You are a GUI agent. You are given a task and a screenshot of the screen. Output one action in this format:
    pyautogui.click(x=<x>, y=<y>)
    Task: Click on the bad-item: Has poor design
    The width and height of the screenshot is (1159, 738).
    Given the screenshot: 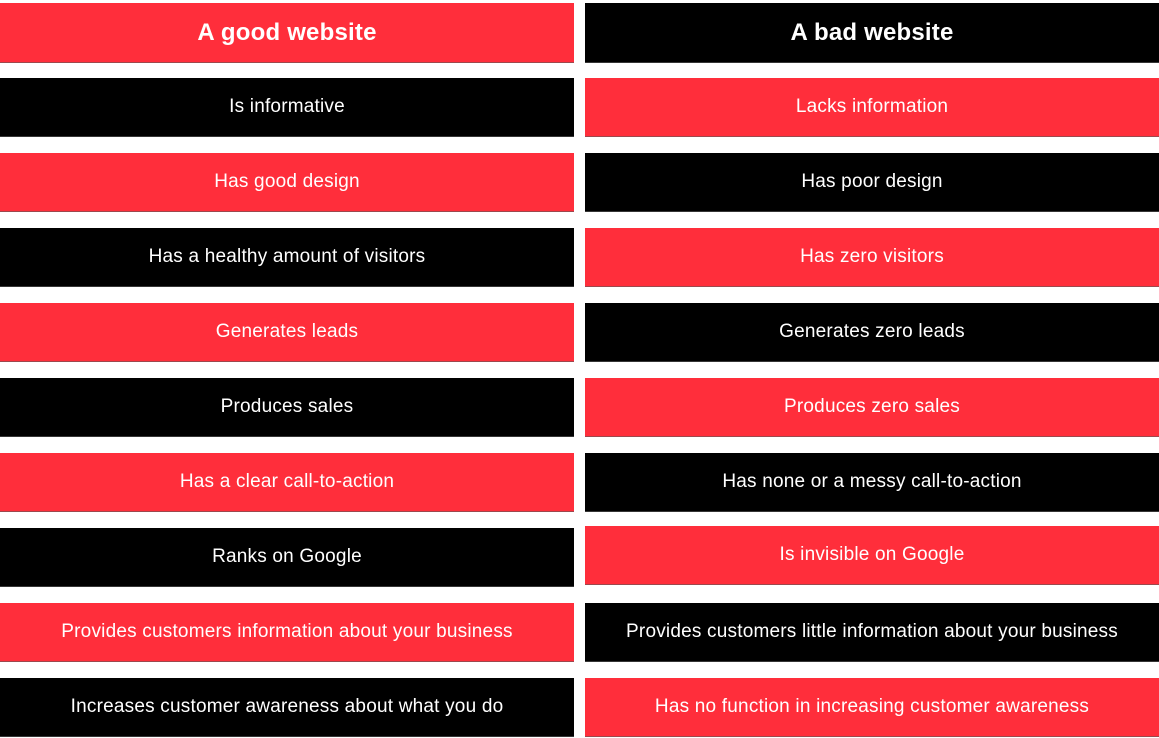 What is the action you would take?
    pyautogui.click(x=872, y=182)
    